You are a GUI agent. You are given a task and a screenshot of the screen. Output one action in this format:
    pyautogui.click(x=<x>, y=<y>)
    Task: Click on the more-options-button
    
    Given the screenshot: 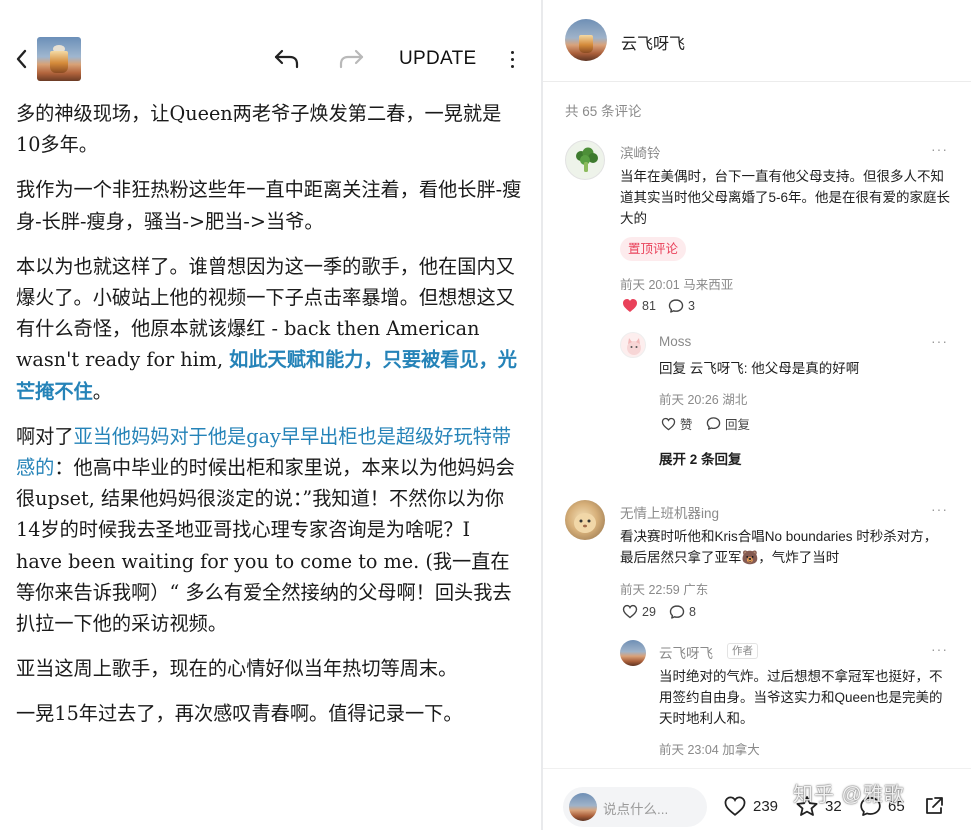 What is the action you would take?
    pyautogui.click(x=512, y=59)
    